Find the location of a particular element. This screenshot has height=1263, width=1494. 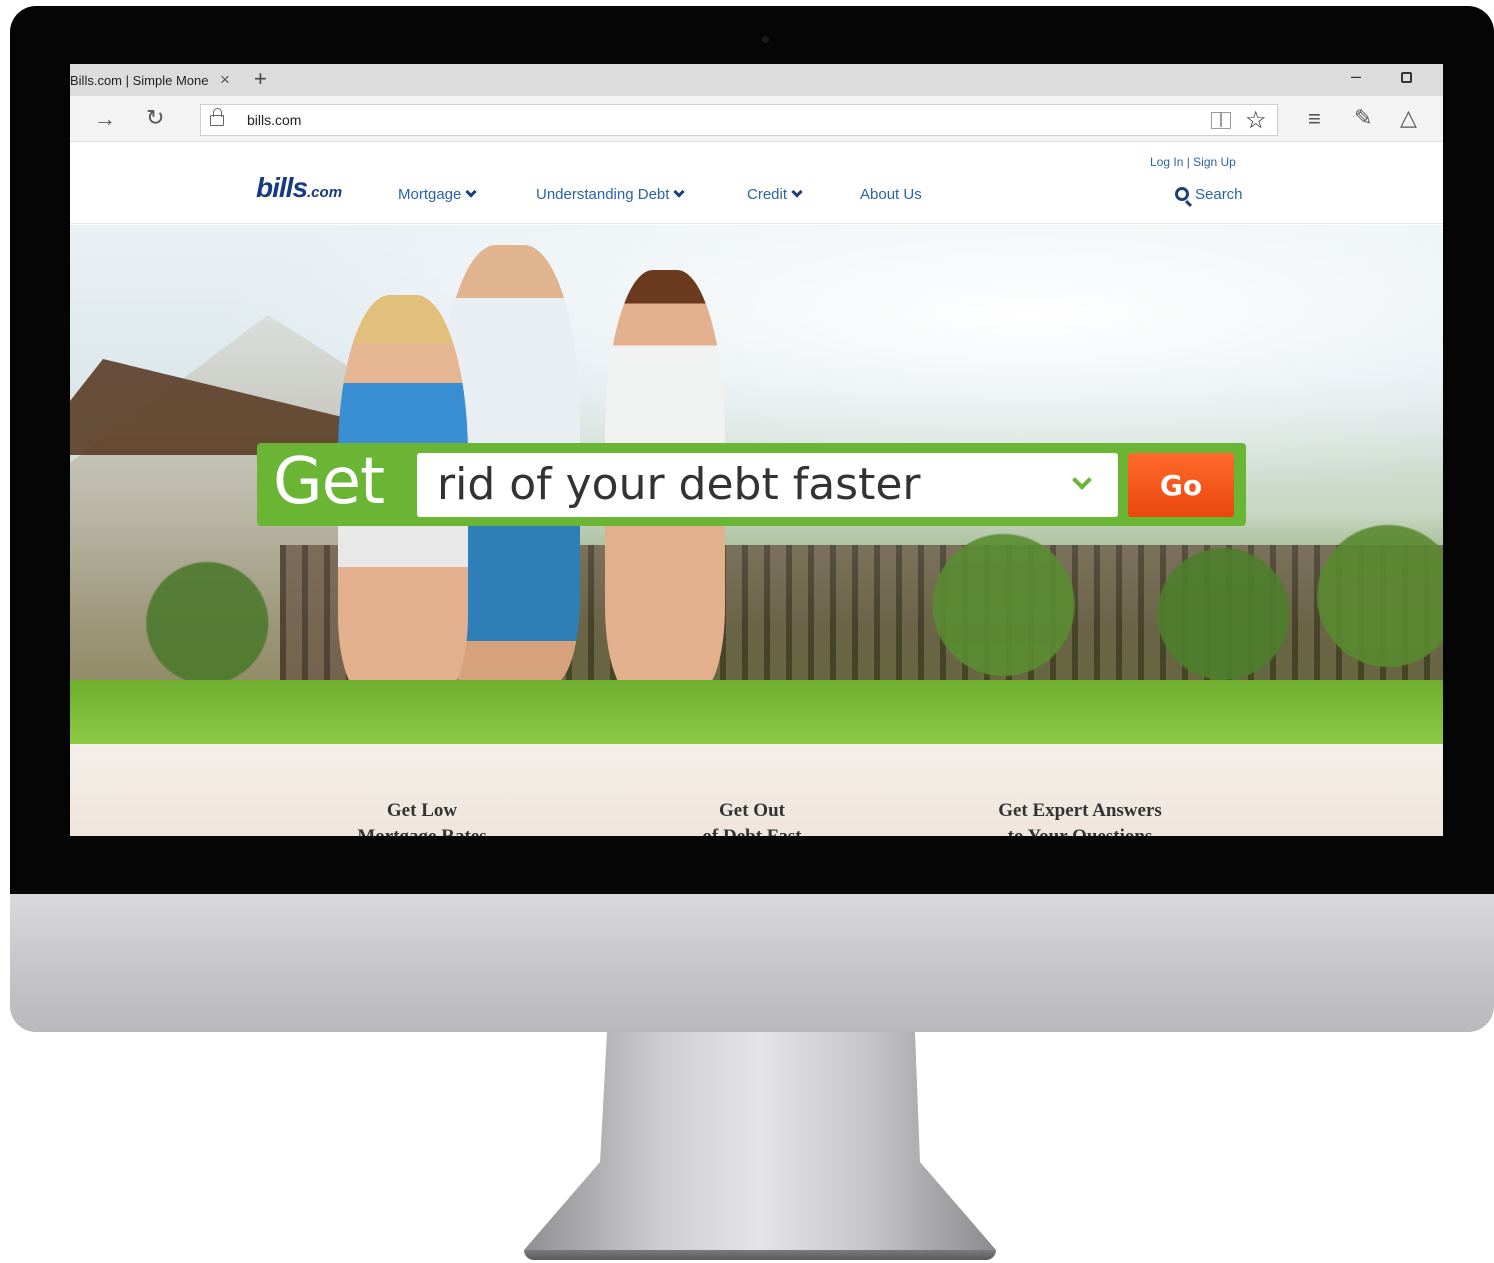

teaser-line1: Get Out is located at coordinates (752, 810).